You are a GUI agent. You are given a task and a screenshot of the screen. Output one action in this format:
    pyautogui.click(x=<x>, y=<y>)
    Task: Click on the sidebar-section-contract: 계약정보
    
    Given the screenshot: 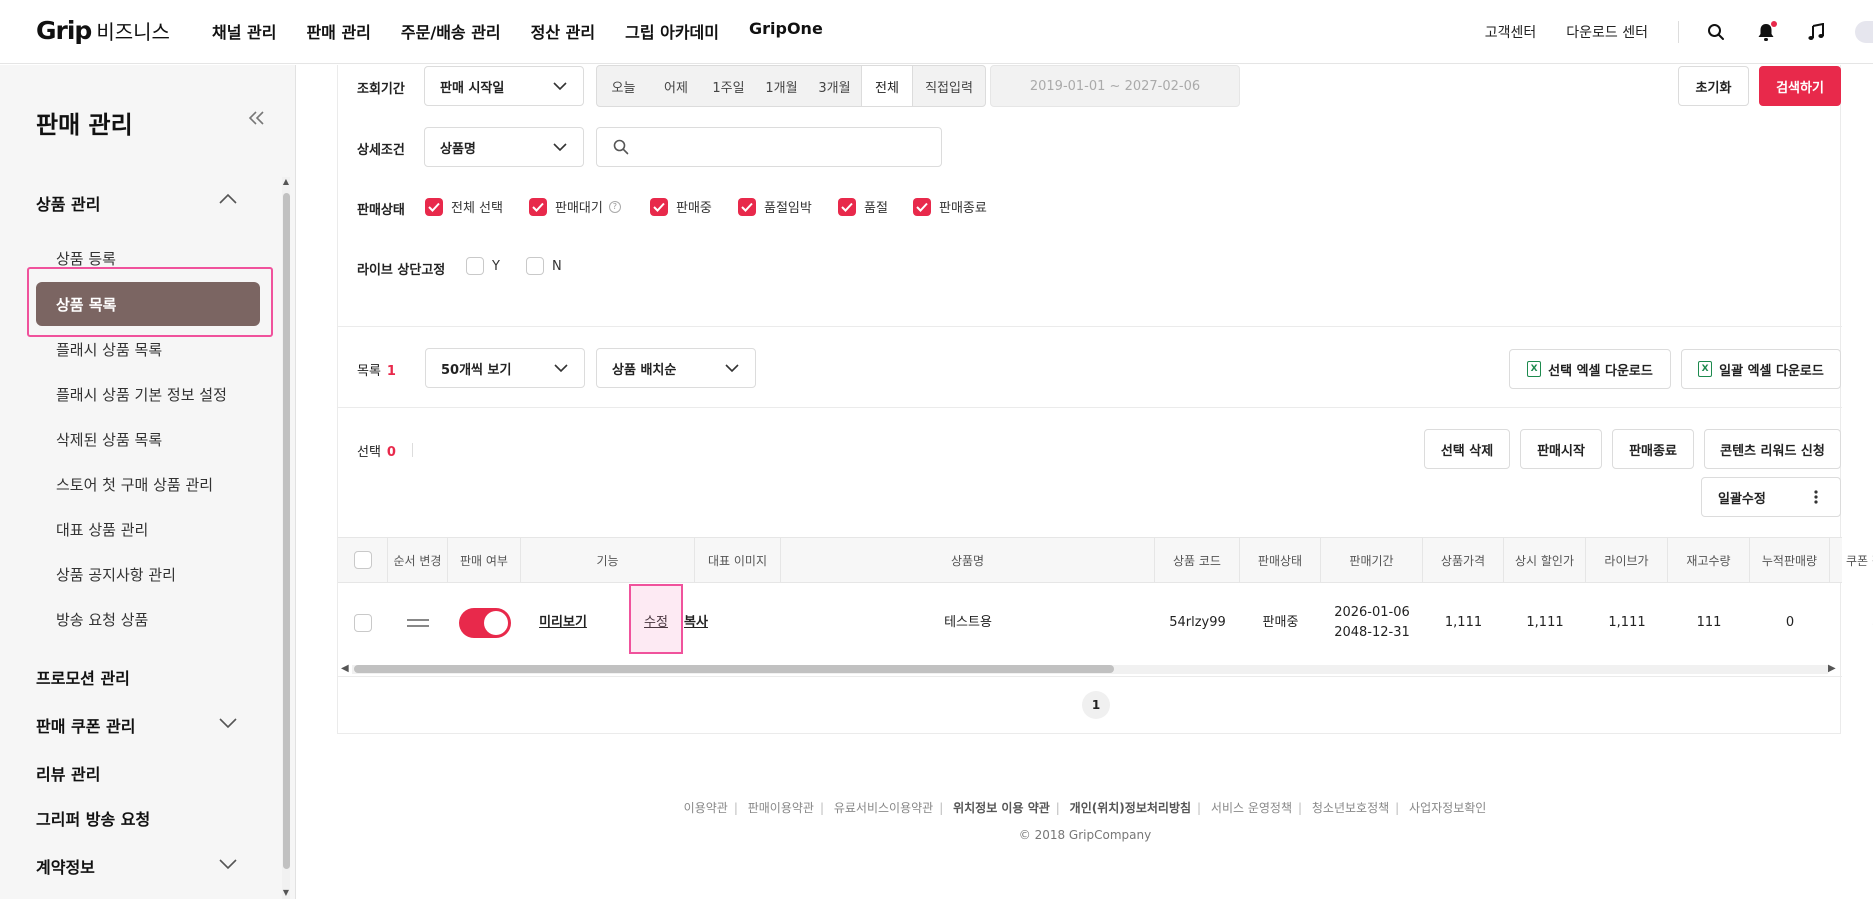 What is the action you would take?
    pyautogui.click(x=65, y=866)
    